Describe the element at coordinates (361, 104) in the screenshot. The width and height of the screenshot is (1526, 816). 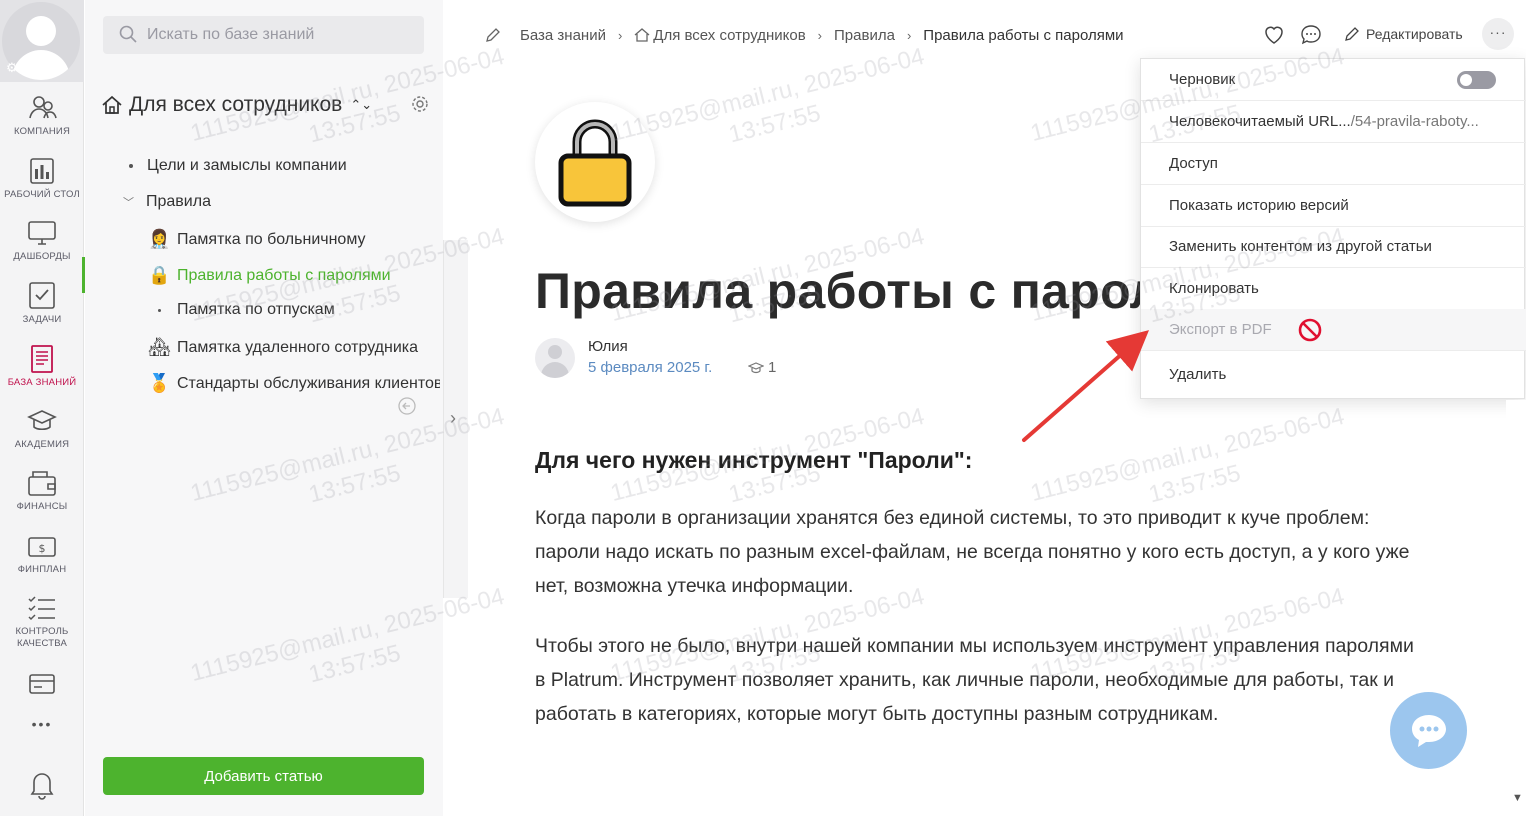
I see `updown-chevron-icon: ⌃⌄` at that location.